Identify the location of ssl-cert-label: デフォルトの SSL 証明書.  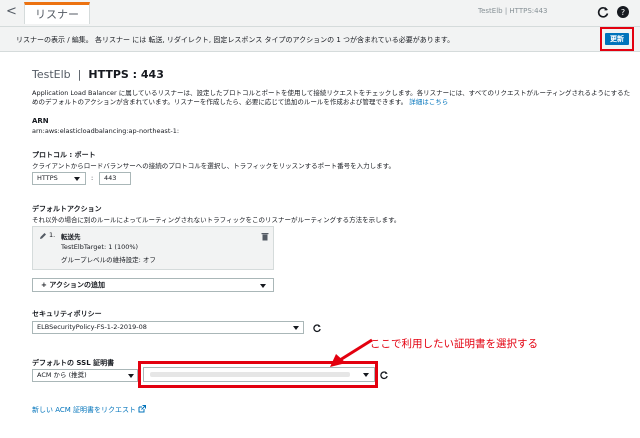
(73, 363).